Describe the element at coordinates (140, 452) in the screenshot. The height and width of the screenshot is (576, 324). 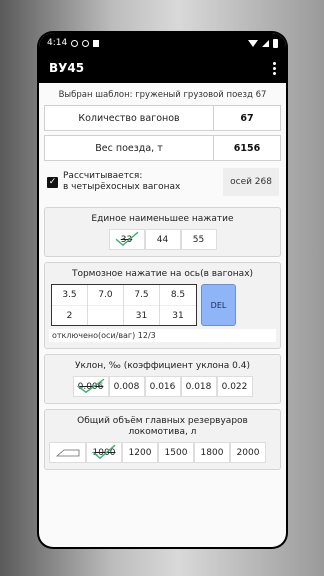
I see `volume-option: 1200` at that location.